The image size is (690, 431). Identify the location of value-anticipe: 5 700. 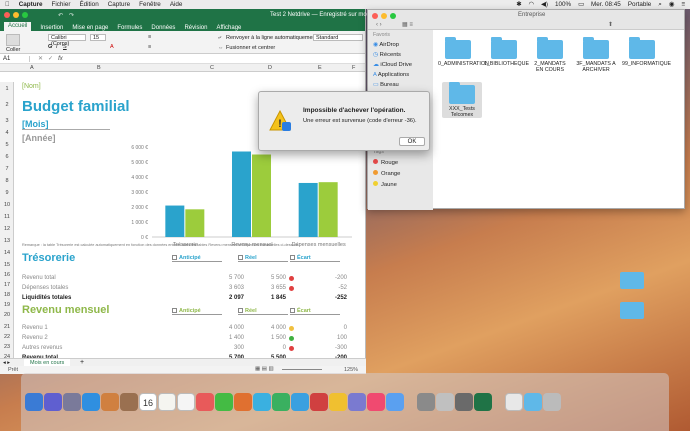
(222, 278).